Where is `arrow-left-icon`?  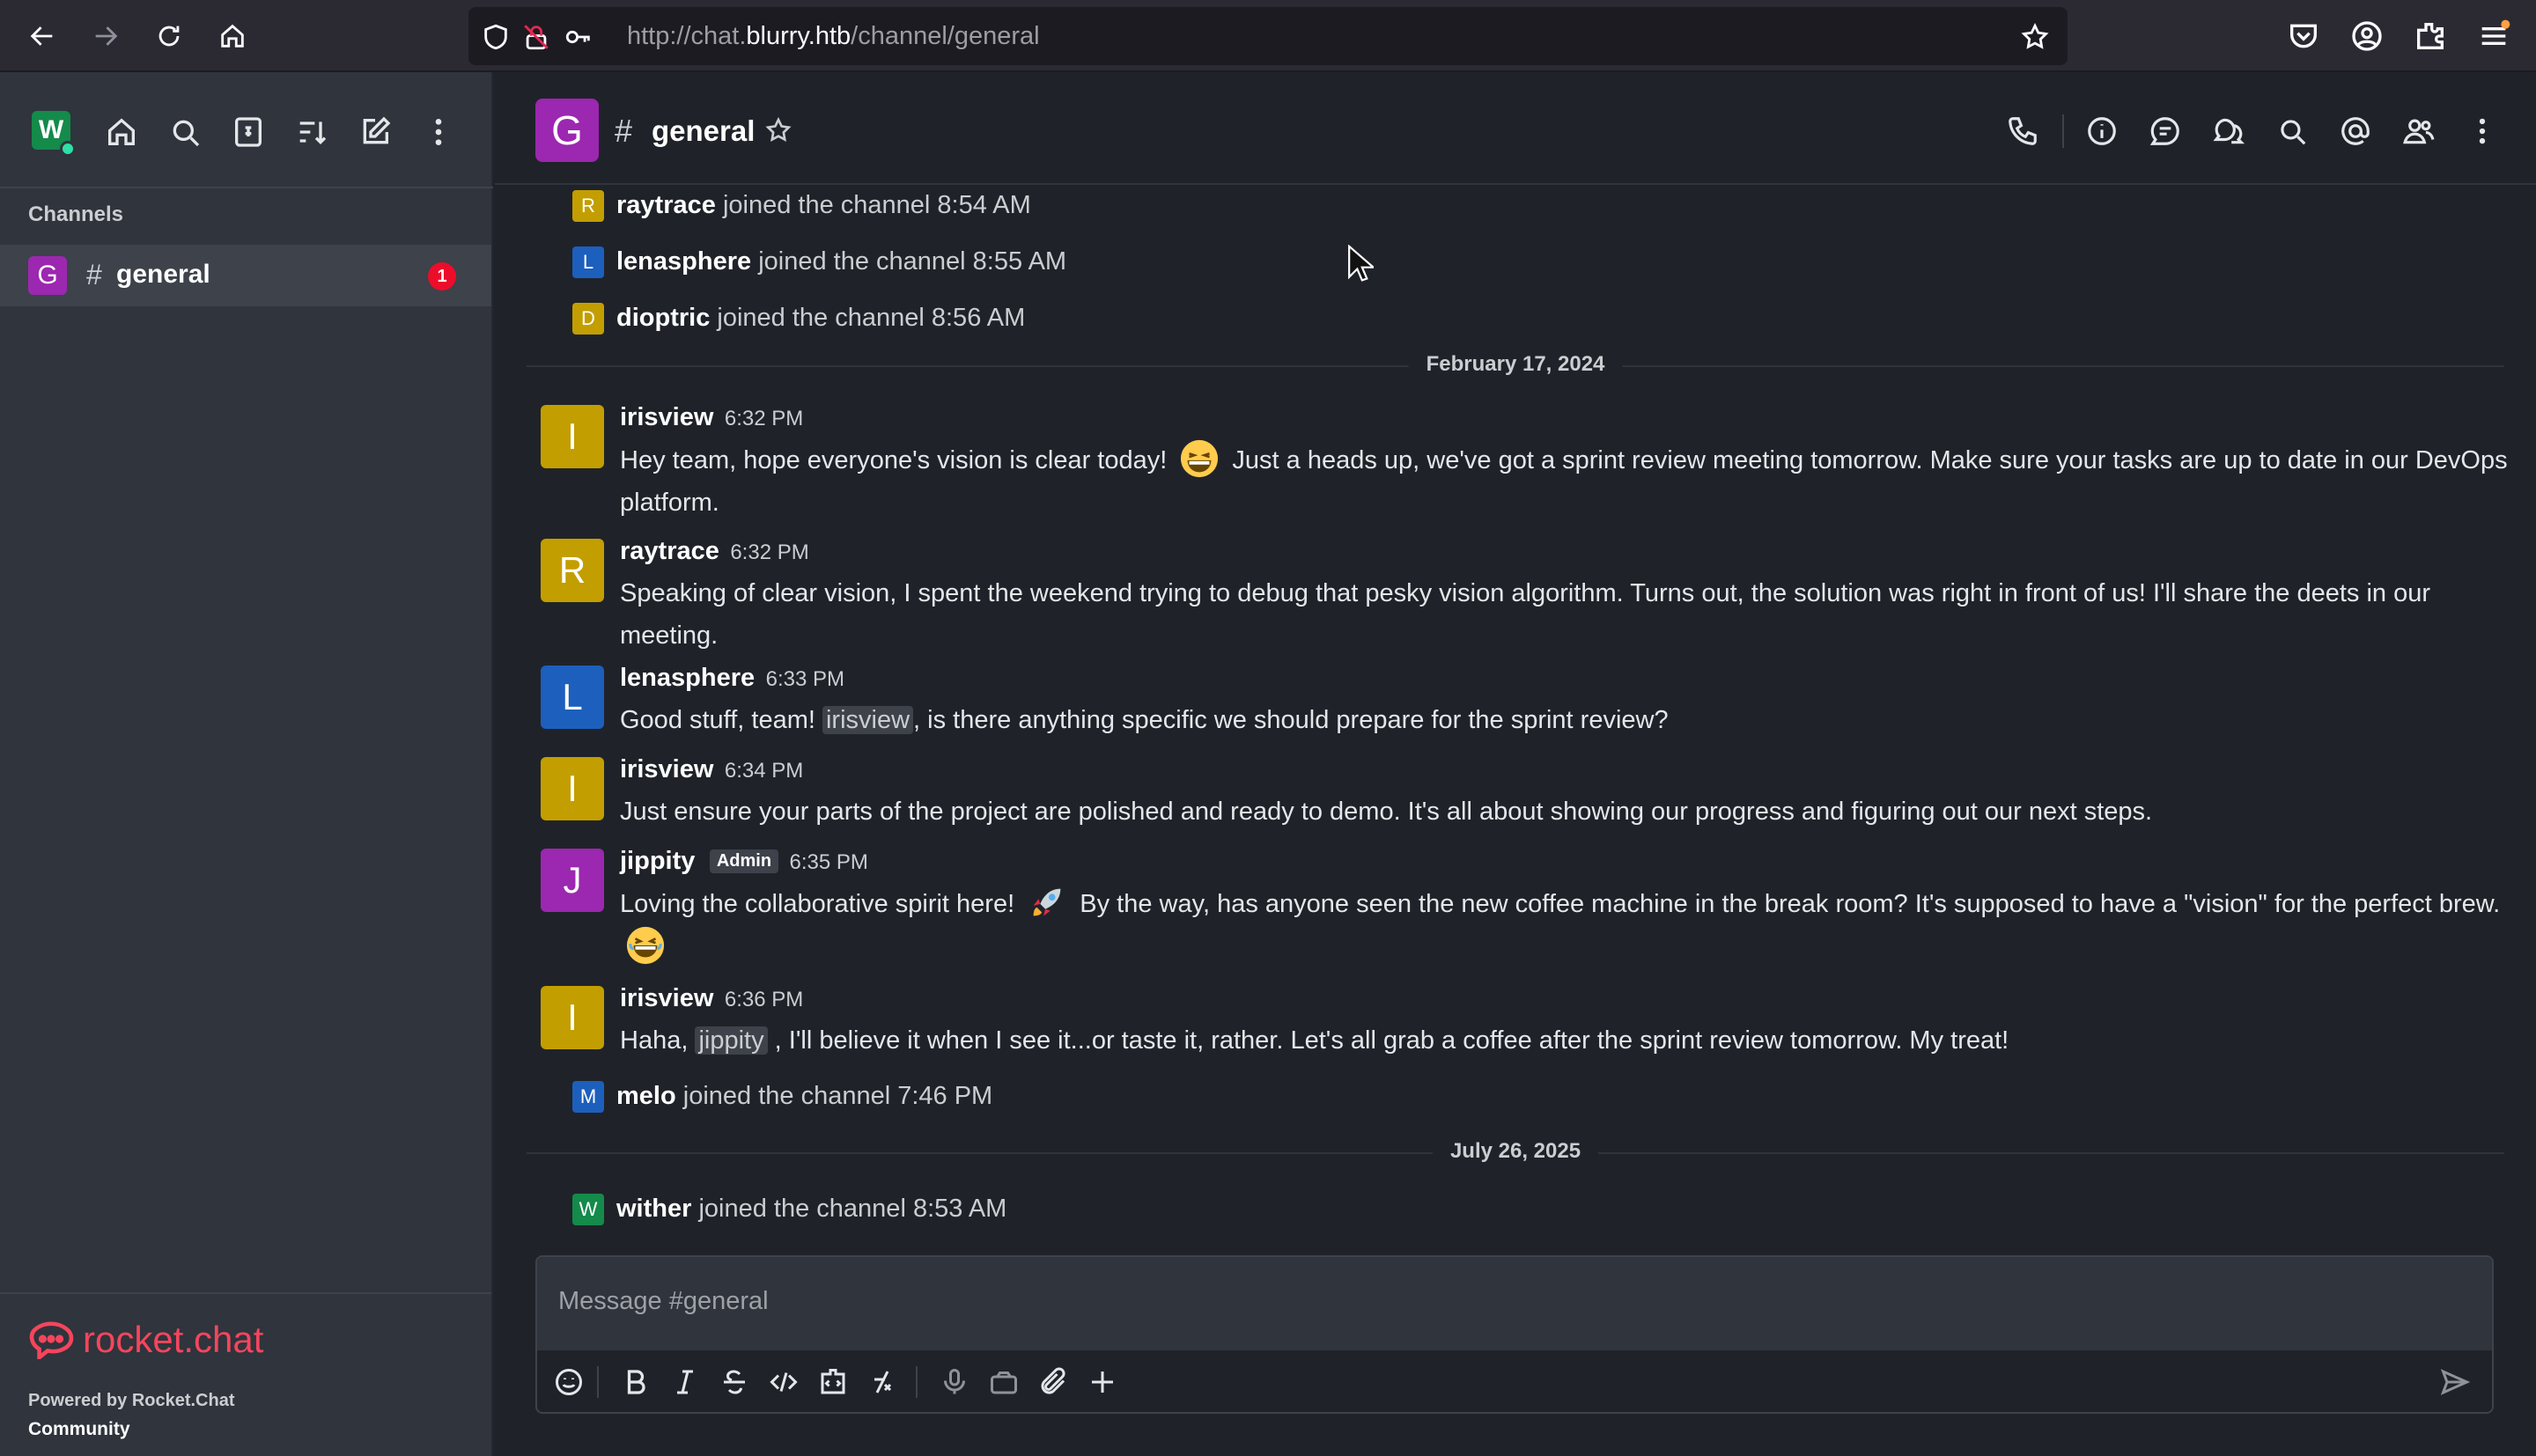 arrow-left-icon is located at coordinates (41, 36).